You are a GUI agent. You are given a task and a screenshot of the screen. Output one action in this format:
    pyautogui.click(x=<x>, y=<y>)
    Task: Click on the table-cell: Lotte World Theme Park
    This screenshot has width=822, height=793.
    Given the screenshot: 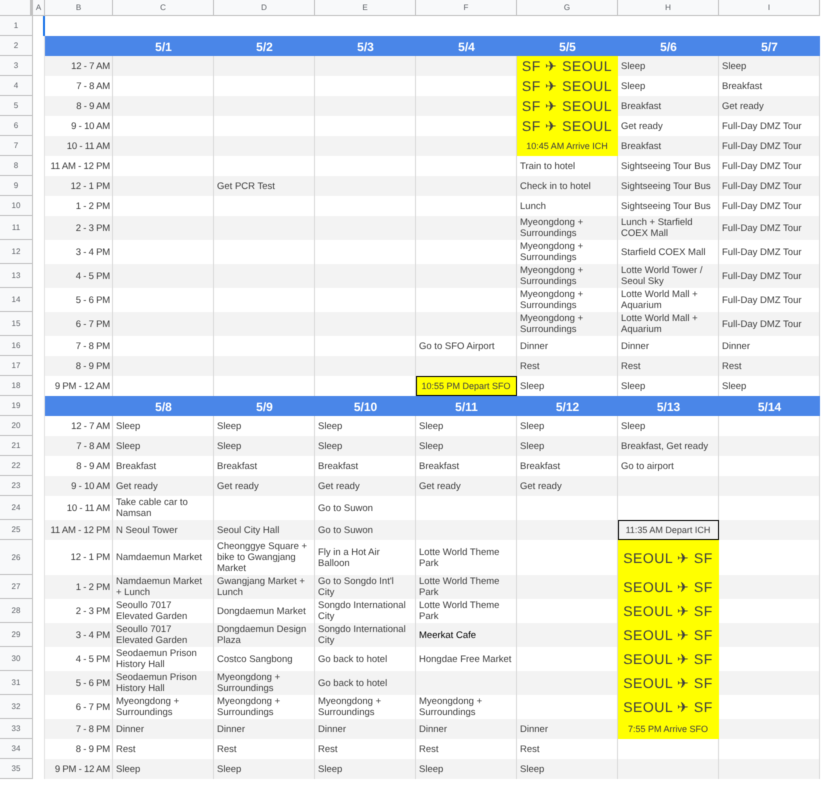 What is the action you would take?
    pyautogui.click(x=466, y=587)
    